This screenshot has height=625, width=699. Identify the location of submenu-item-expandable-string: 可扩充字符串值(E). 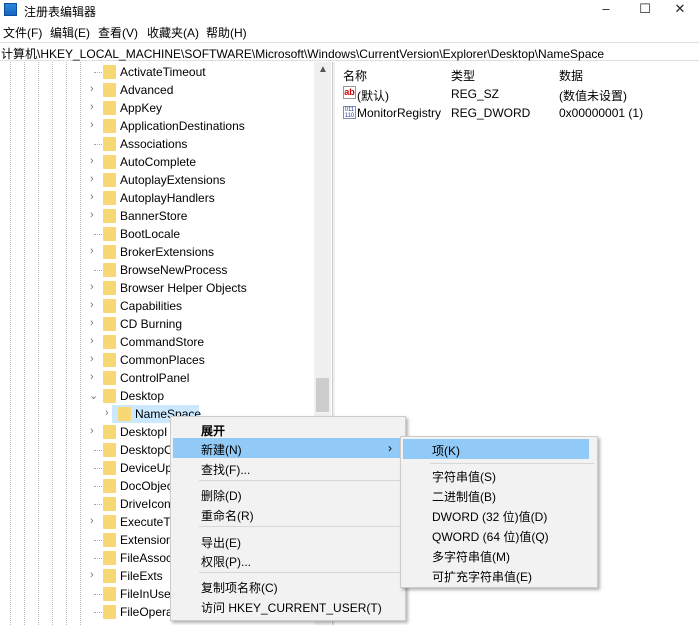
(499, 575).